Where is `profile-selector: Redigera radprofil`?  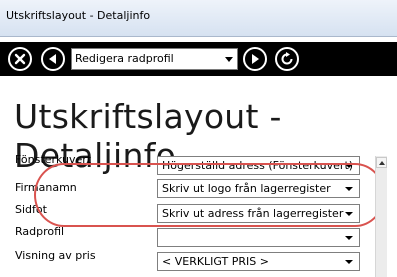
profile-selector: Redigera radprofil is located at coordinates (154, 59).